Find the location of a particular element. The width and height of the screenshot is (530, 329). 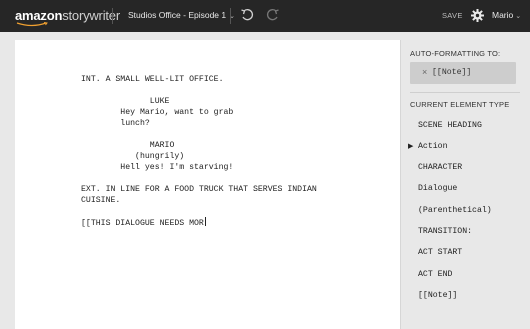

script-line: MARIO is located at coordinates (128, 145).